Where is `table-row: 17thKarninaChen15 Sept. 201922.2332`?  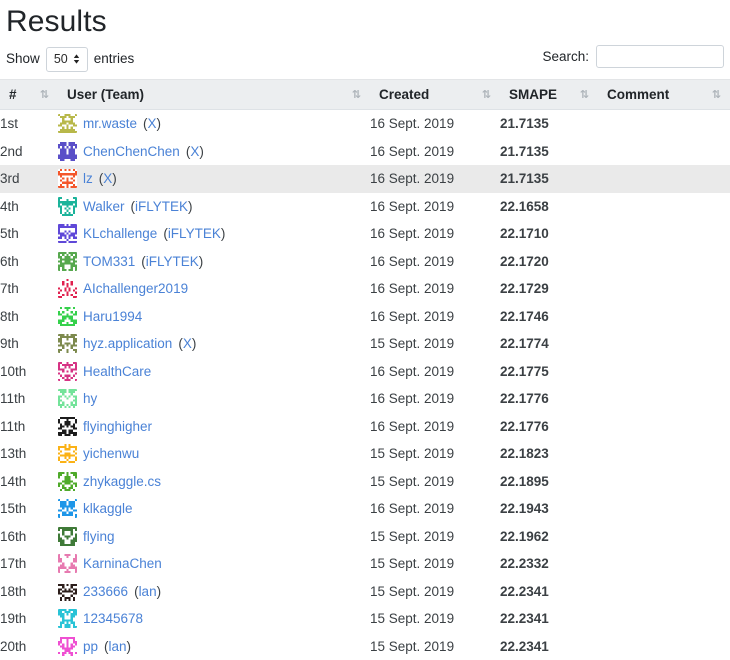
table-row: 17thKarninaChen15 Sept. 201922.2332 is located at coordinates (365, 564).